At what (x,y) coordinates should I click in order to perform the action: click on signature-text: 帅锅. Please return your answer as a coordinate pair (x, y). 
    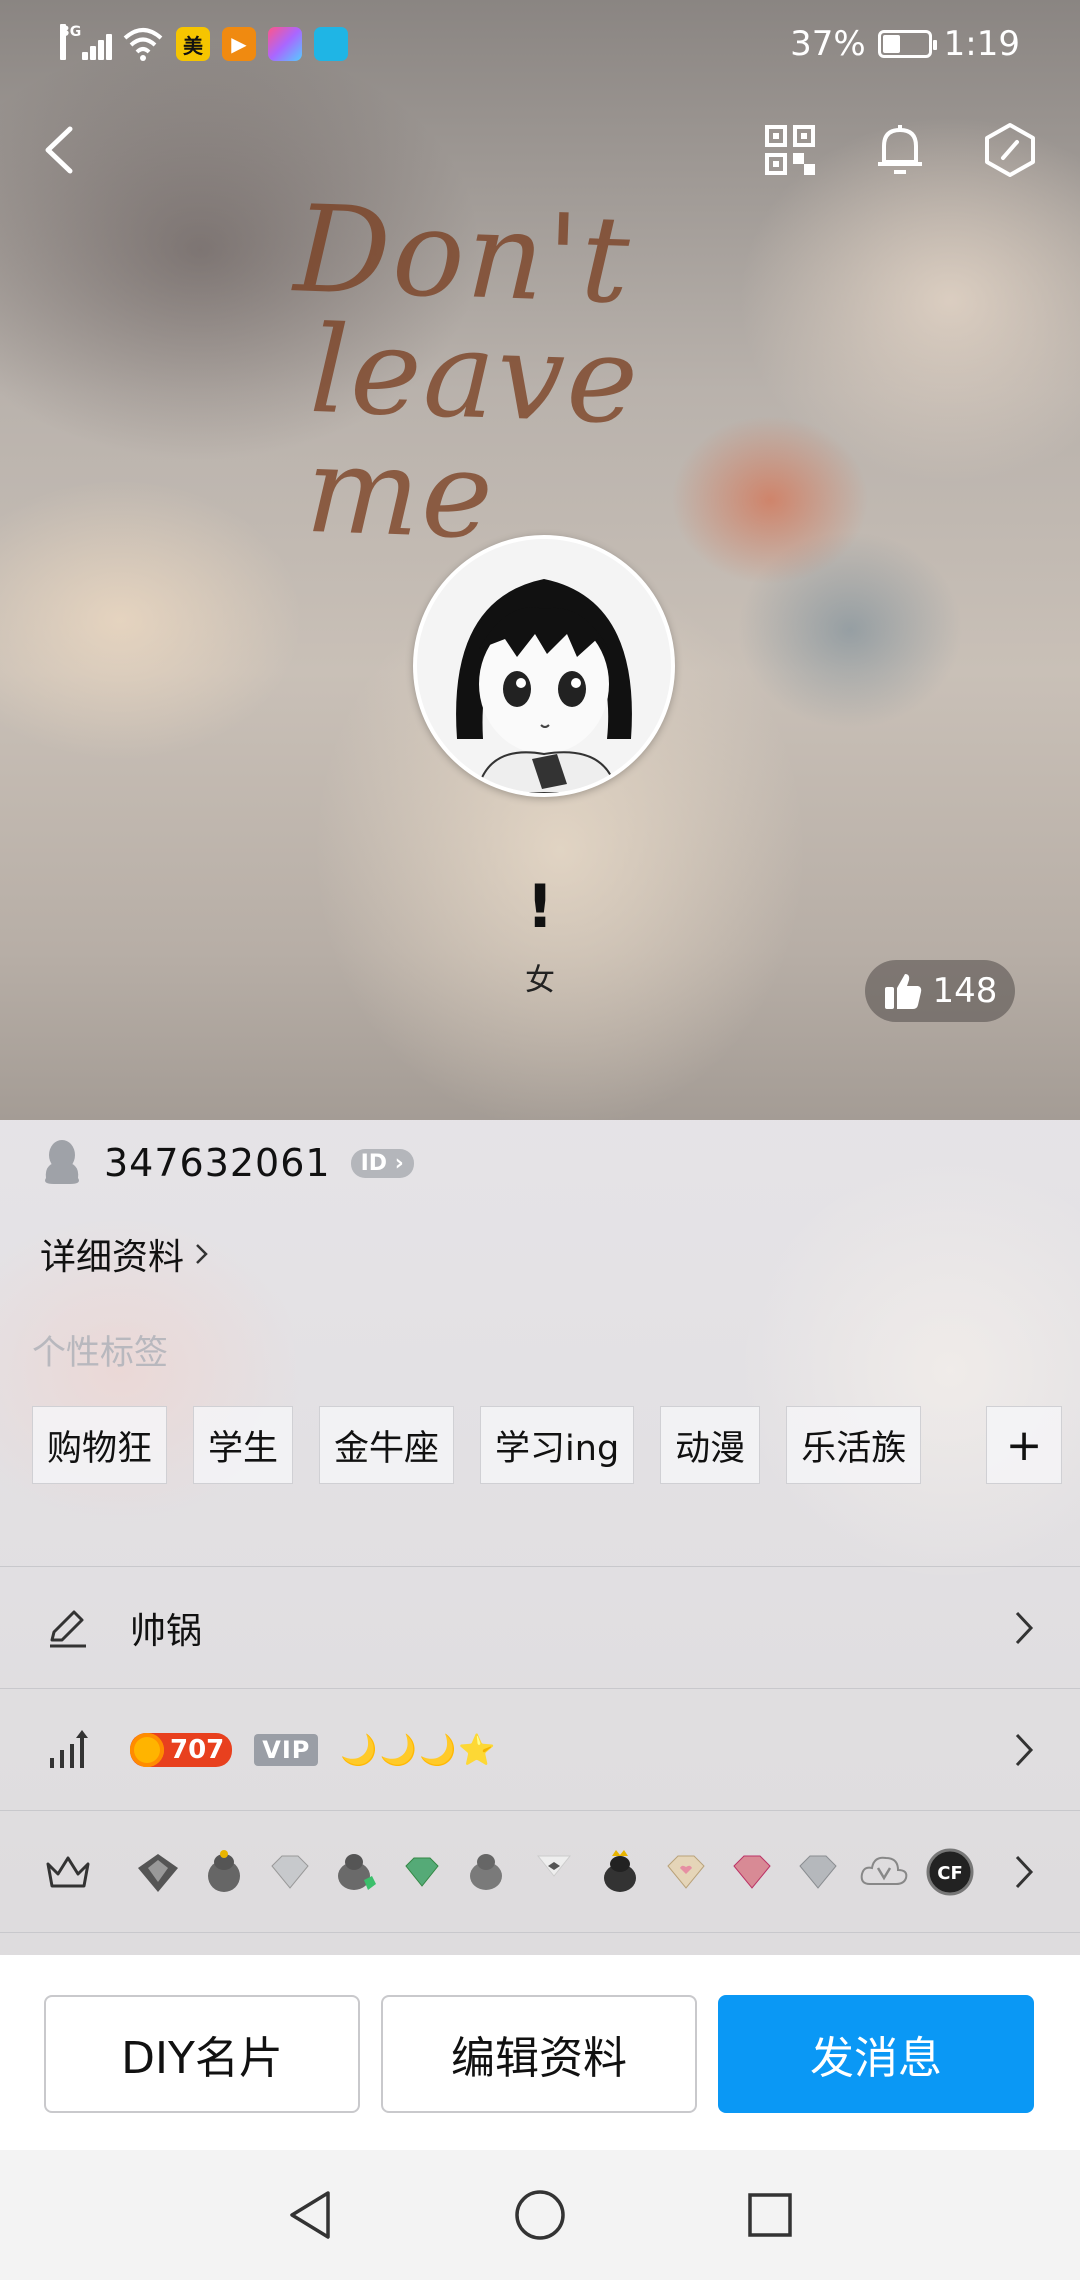
    Looking at the image, I should click on (166, 1631).